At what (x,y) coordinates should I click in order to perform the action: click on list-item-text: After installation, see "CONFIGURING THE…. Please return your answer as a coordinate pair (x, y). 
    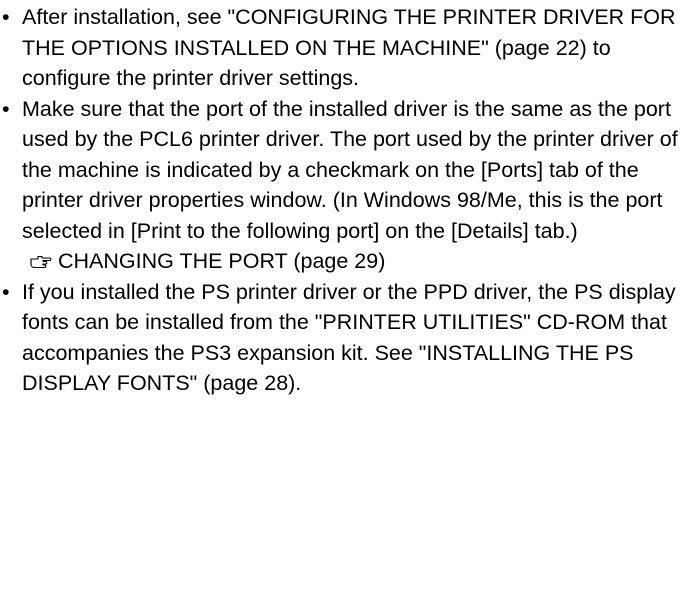
    Looking at the image, I should click on (349, 47).